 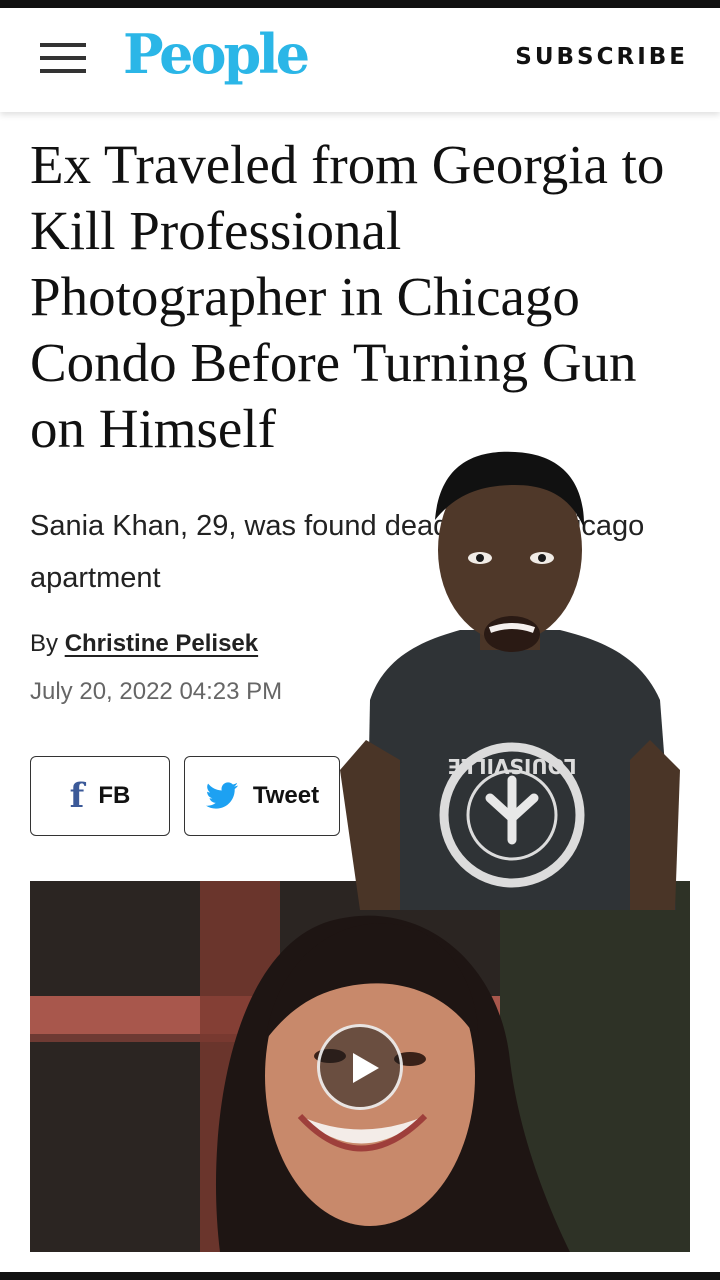 I want to click on subscribe-button: SUBSCRIBE, so click(x=601, y=57).